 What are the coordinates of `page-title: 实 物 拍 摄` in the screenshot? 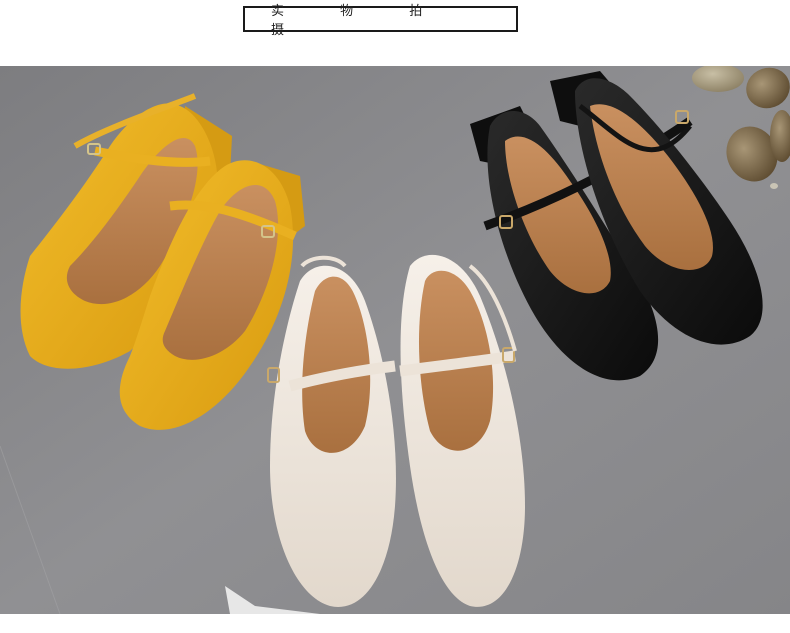 It's located at (360, 21).